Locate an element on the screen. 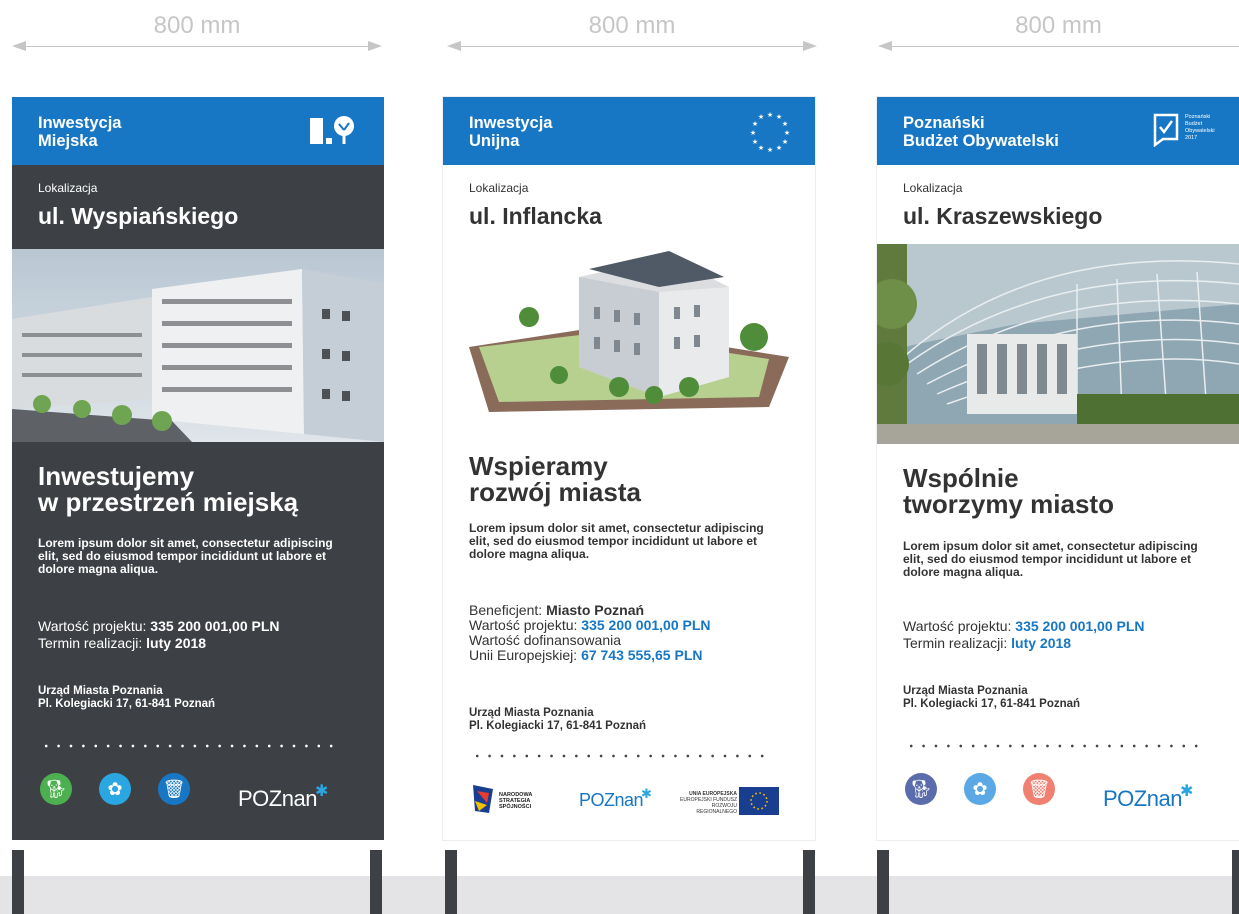  eu-stars-icon: ★ ★★★ ★★★★ ★★★★ is located at coordinates (770, 132).